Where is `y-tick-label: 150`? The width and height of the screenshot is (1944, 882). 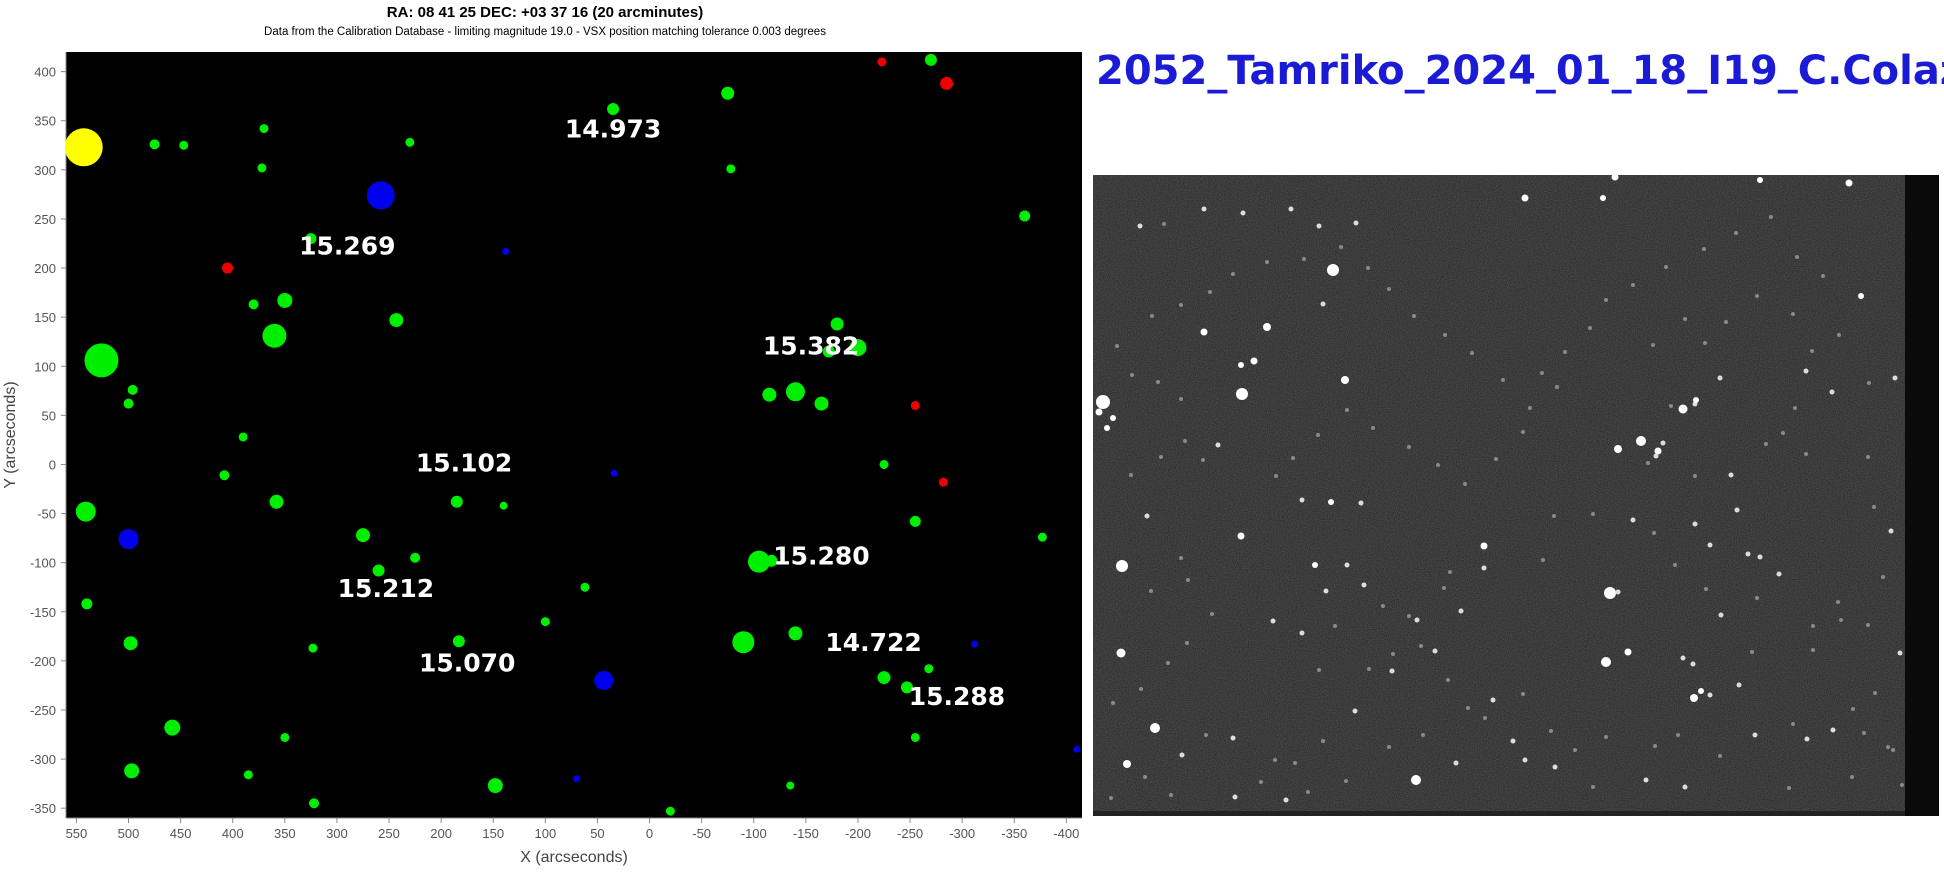 y-tick-label: 150 is located at coordinates (45, 317).